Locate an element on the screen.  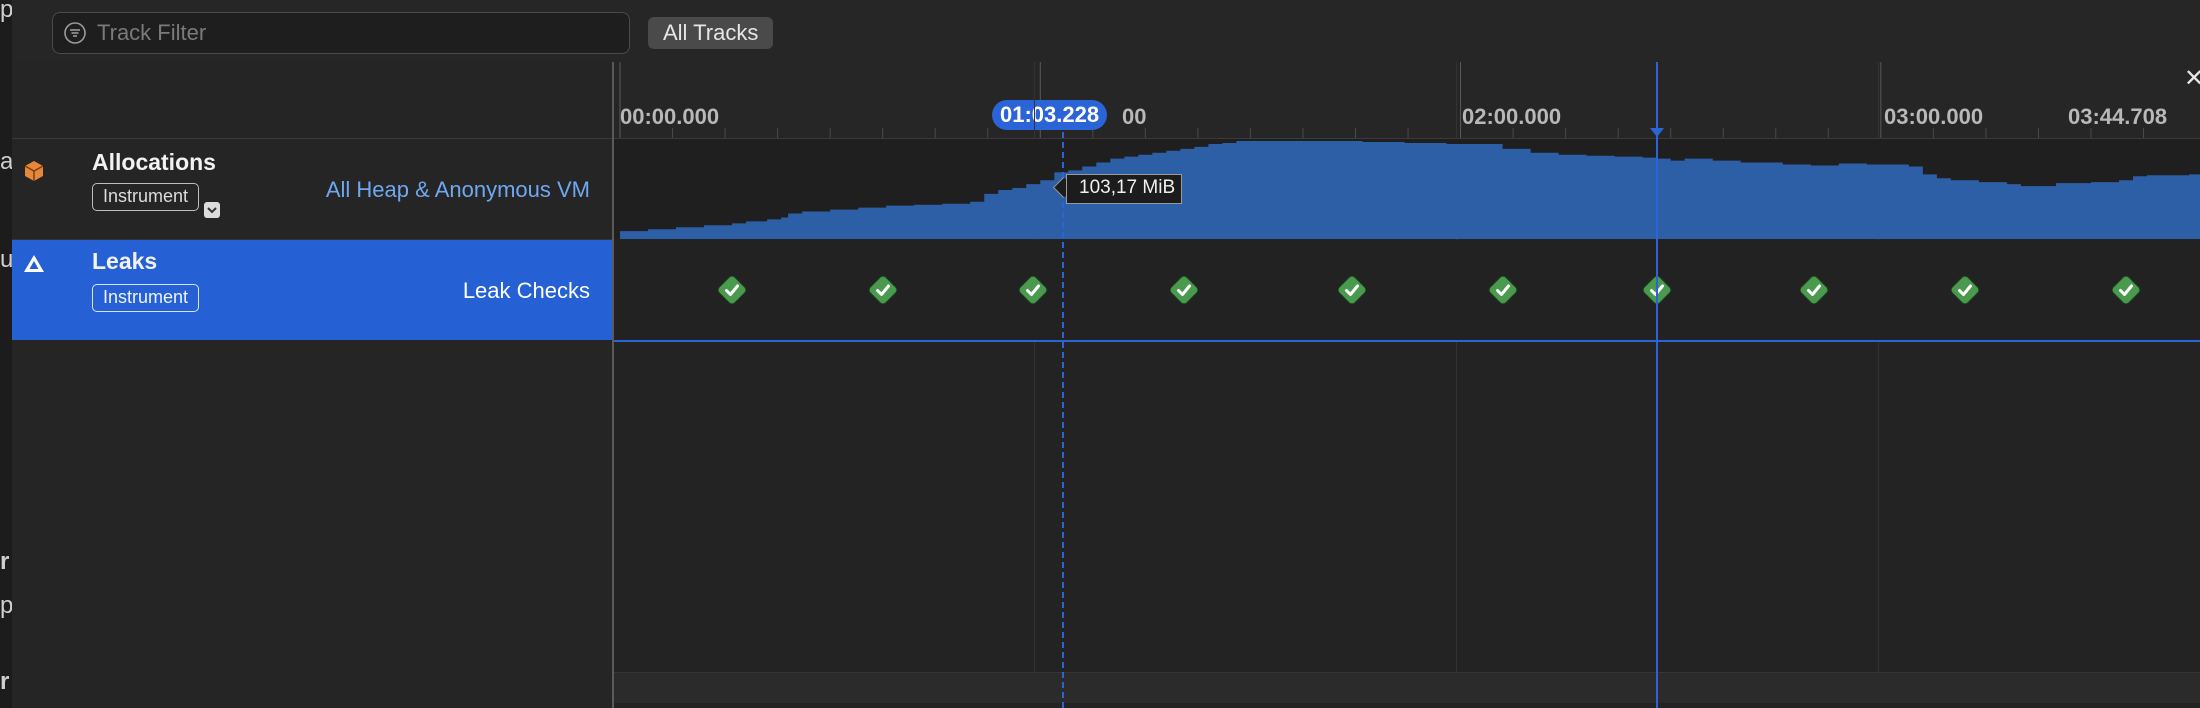
track-filter-input is located at coordinates (357, 33).